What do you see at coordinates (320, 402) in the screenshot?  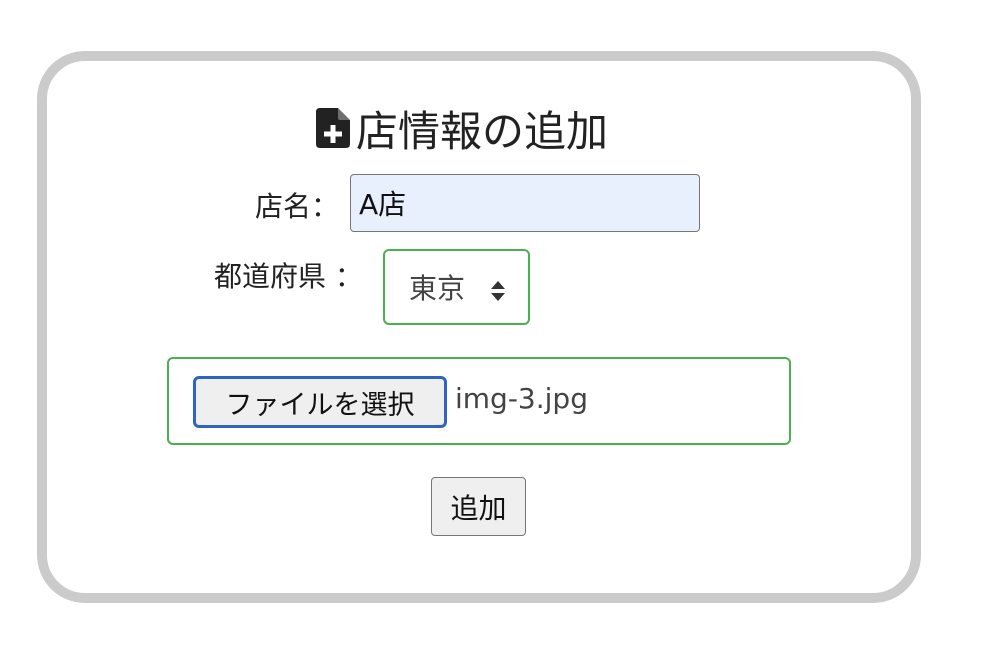 I see `choose-file-button: ファイルを選択` at bounding box center [320, 402].